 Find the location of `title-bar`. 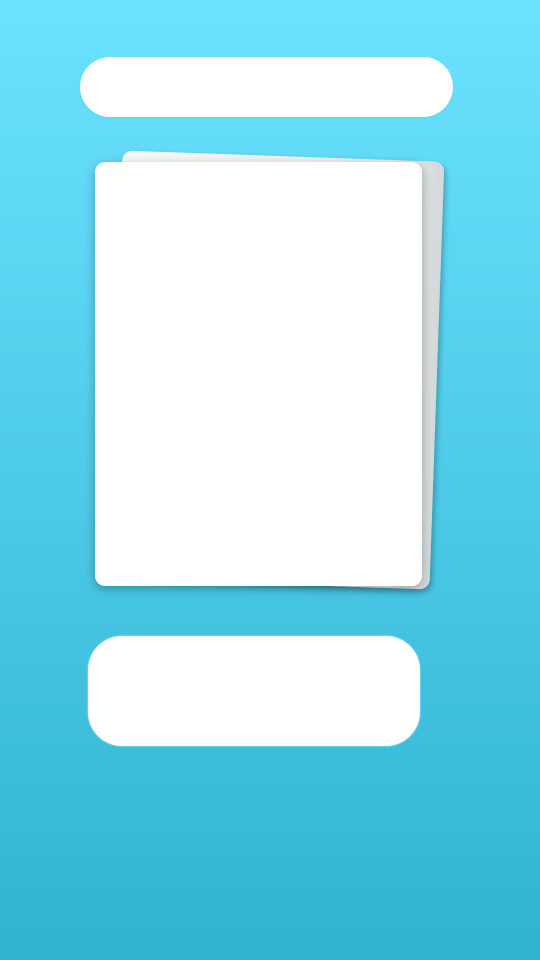

title-bar is located at coordinates (266, 87).